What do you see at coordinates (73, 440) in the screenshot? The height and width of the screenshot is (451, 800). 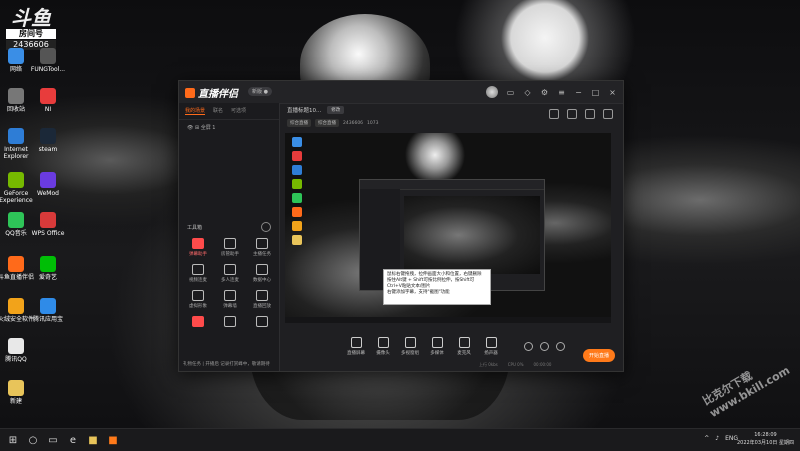 I see `edge-icon: e` at bounding box center [73, 440].